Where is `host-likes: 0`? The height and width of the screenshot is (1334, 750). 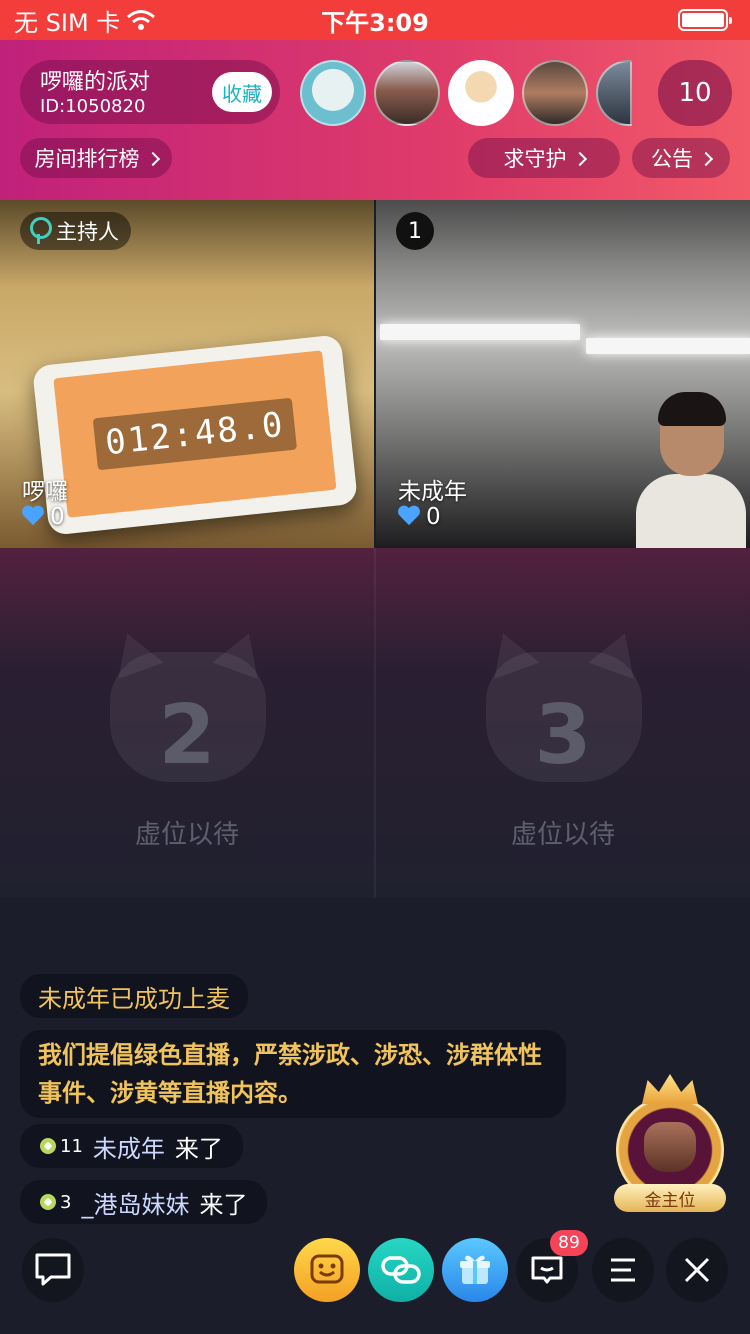
host-likes: 0 is located at coordinates (43, 517).